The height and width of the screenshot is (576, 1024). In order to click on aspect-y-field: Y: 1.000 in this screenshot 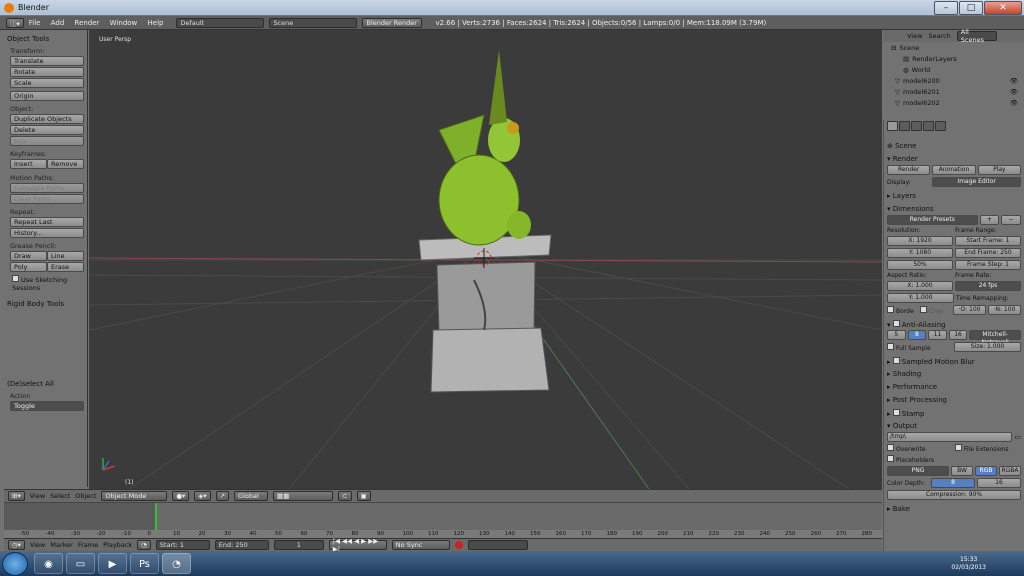, I will do `click(920, 298)`.